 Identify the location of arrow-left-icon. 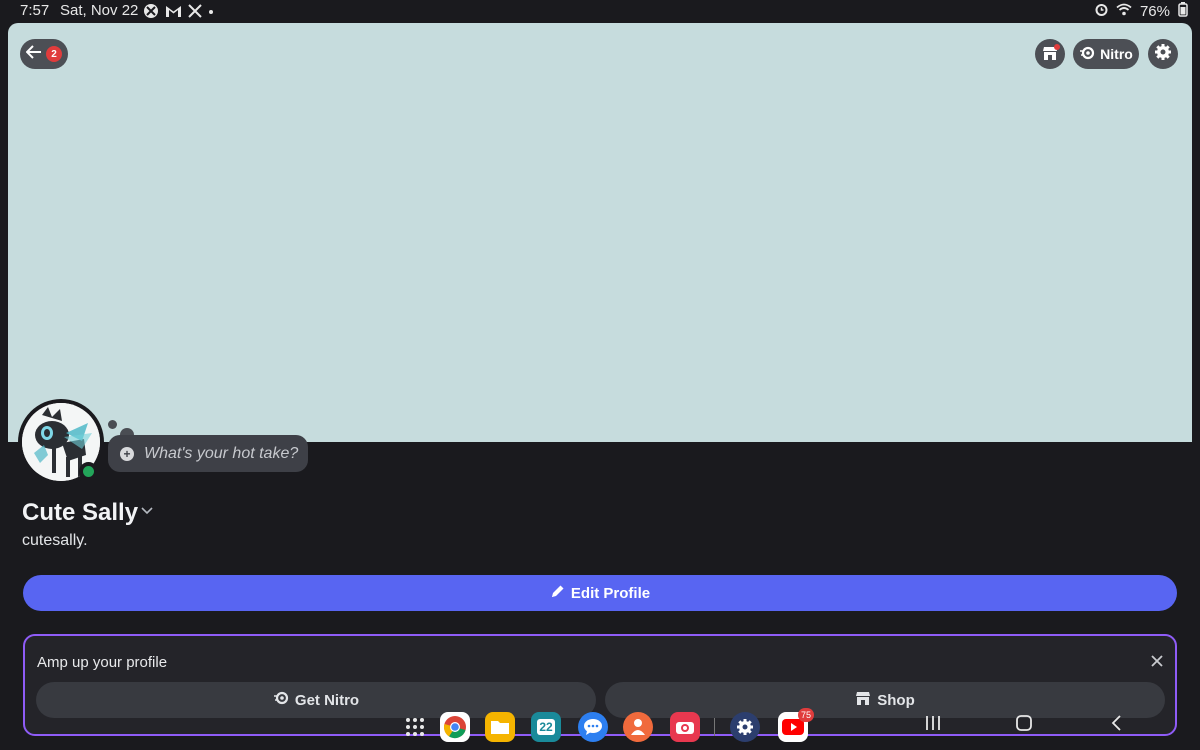
(33, 54).